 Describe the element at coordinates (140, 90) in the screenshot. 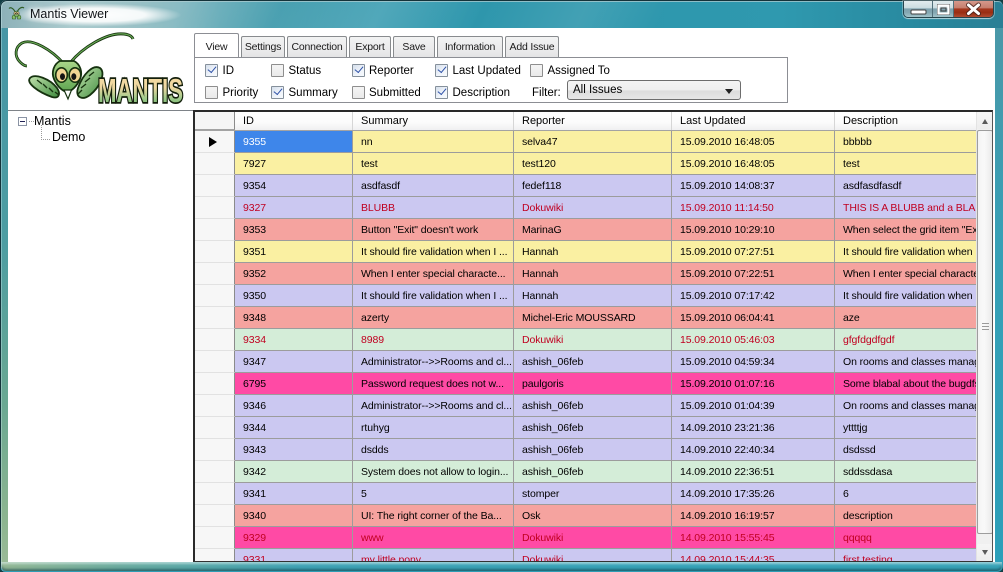

I see `svg-text: MANTIS` at that location.